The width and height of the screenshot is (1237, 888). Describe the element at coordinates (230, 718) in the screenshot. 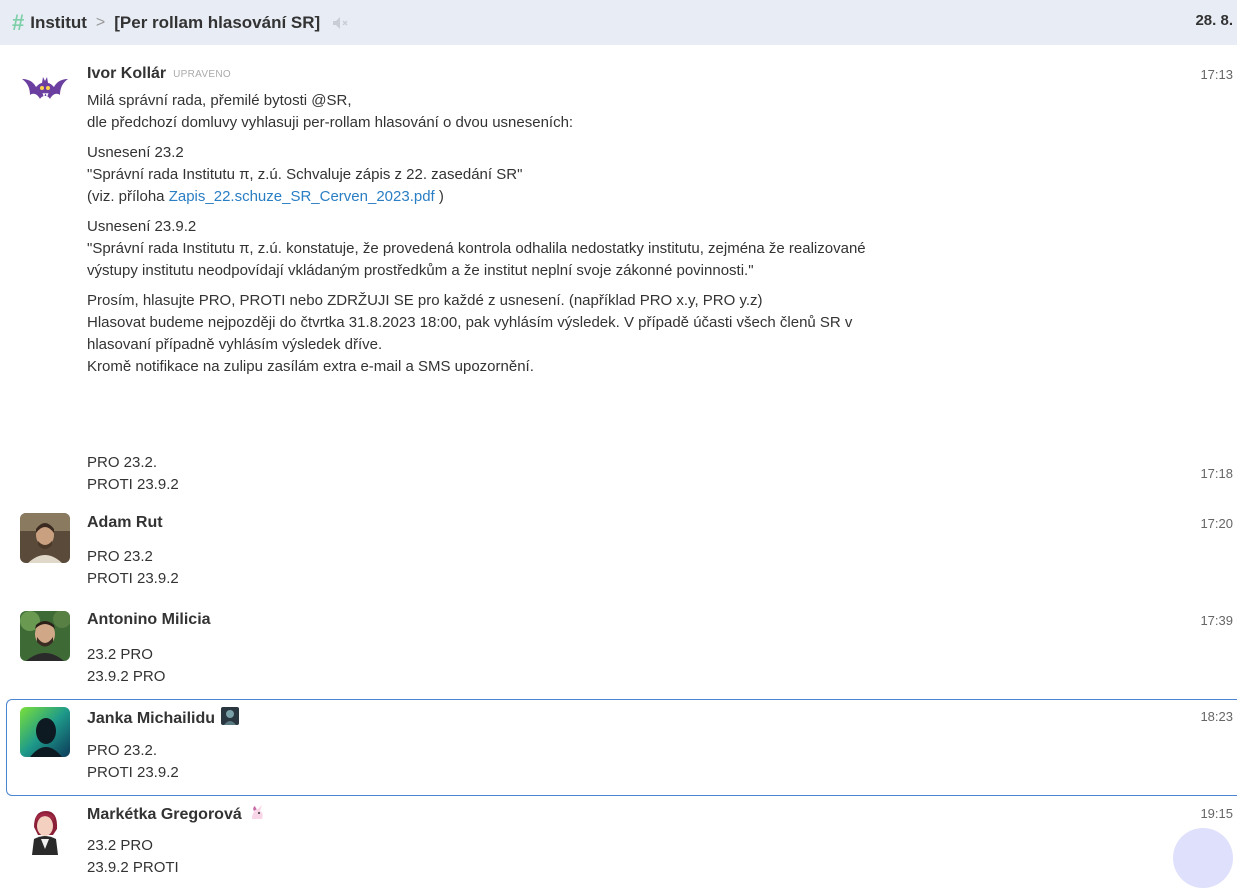

I see `profile-emoji` at that location.